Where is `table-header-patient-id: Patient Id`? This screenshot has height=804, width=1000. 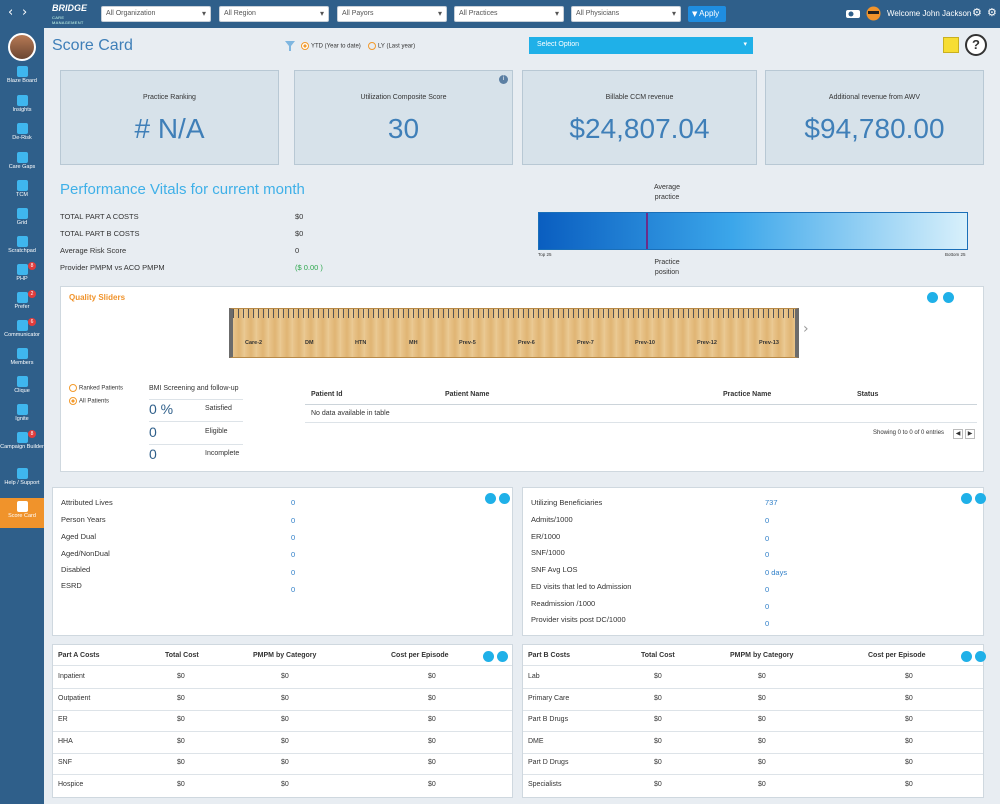
table-header-patient-id: Patient Id is located at coordinates (327, 394).